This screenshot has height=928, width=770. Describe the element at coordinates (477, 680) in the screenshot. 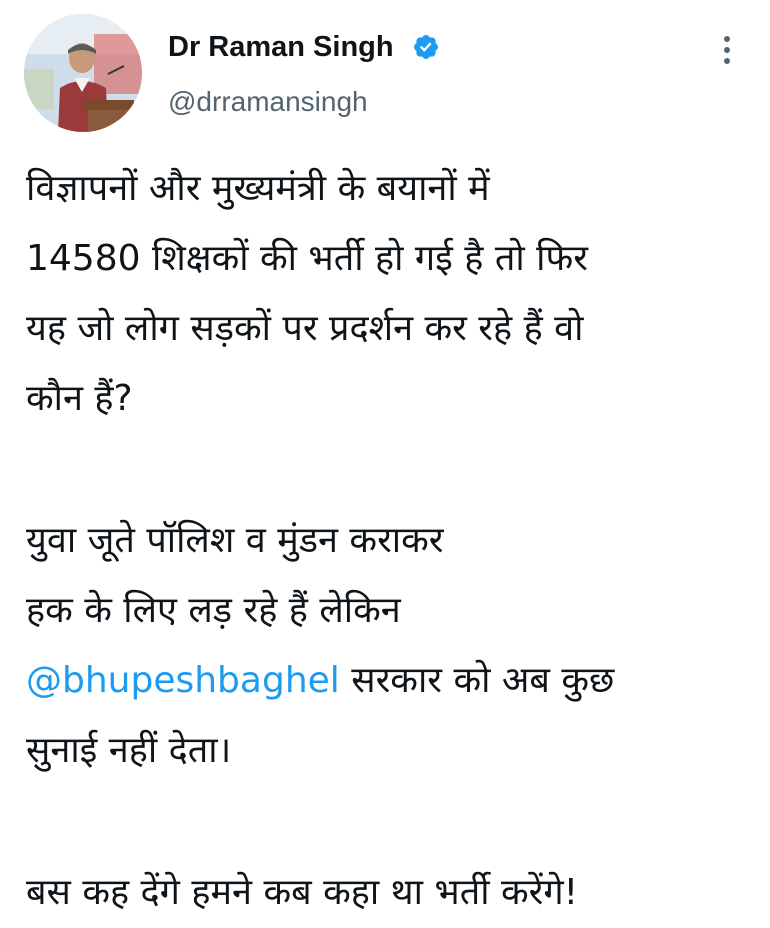

I see `tweet-line-rest: सरकार को अब कुछ` at that location.